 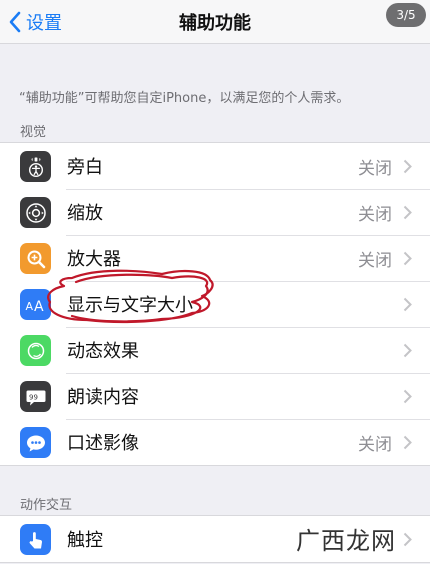 I want to click on zoom-icon, so click(x=35, y=212).